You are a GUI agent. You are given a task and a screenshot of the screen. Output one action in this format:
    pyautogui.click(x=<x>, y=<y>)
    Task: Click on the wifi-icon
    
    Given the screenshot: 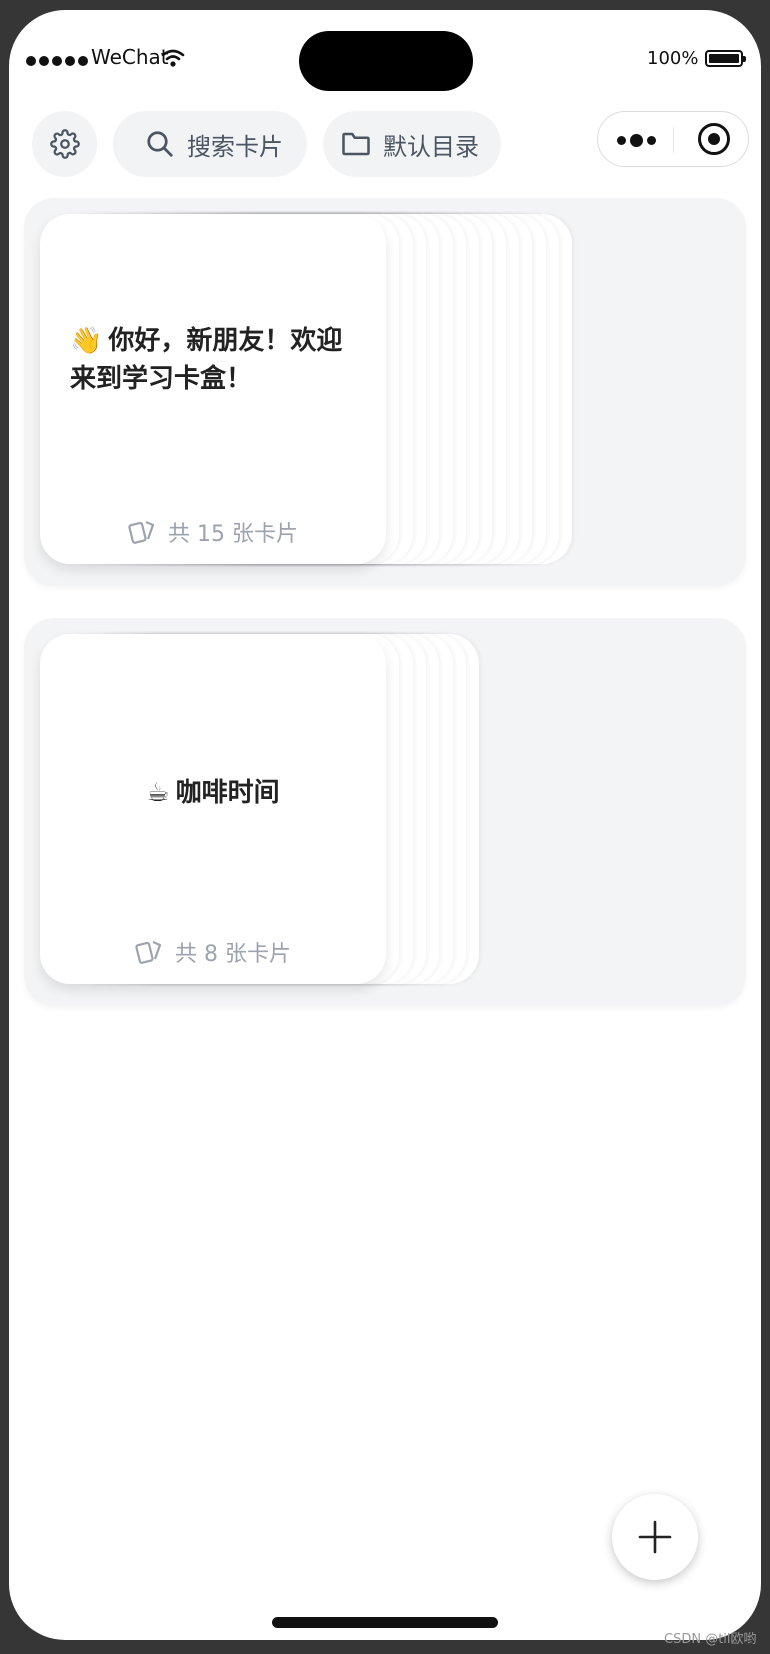 What is the action you would take?
    pyautogui.click(x=173, y=58)
    